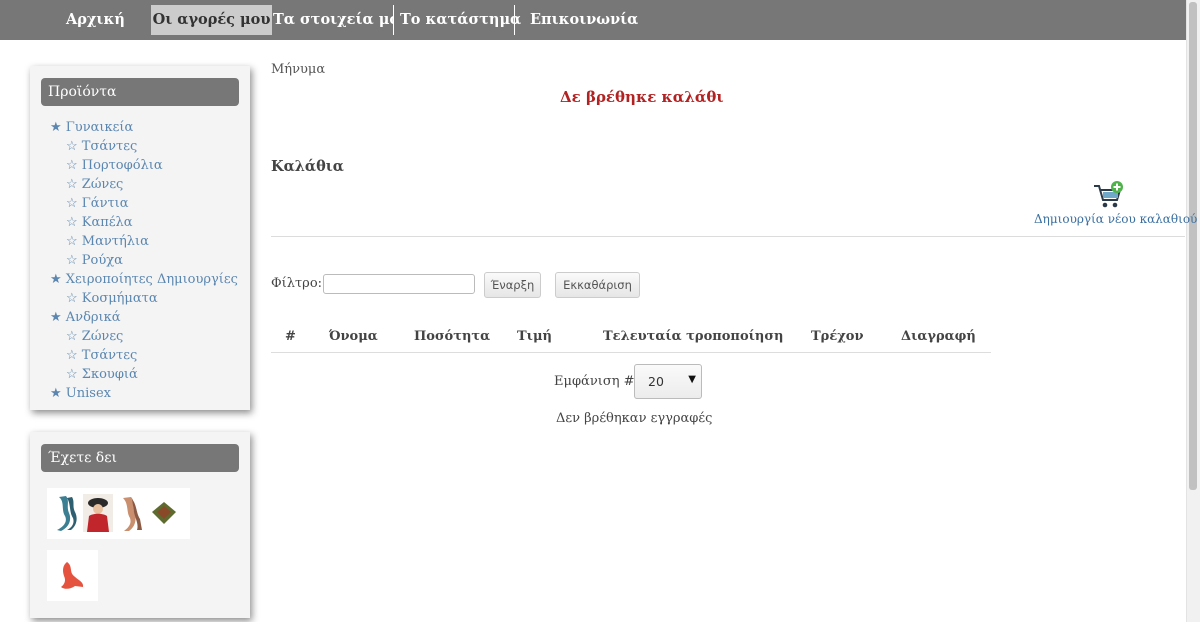 The height and width of the screenshot is (622, 1200). I want to click on category-belts: ☆ Ζώνες, so click(144, 184).